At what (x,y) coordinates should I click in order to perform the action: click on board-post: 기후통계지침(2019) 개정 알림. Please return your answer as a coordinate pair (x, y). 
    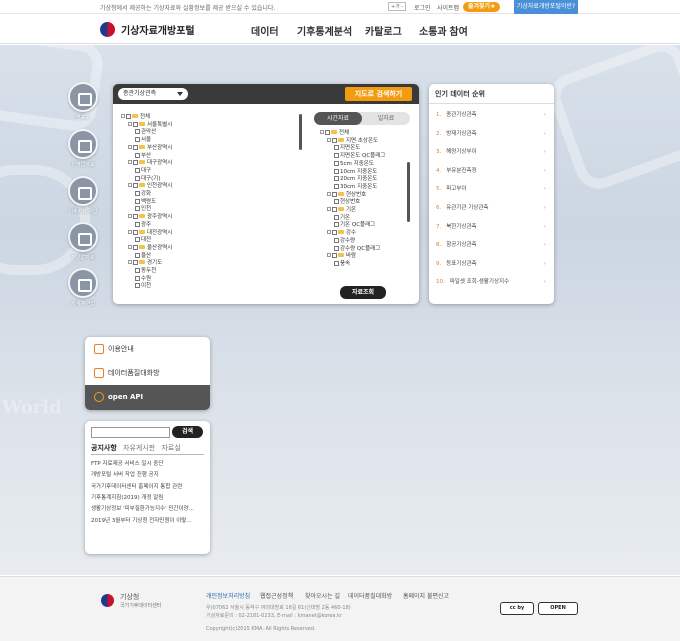
    Looking at the image, I should click on (147, 497).